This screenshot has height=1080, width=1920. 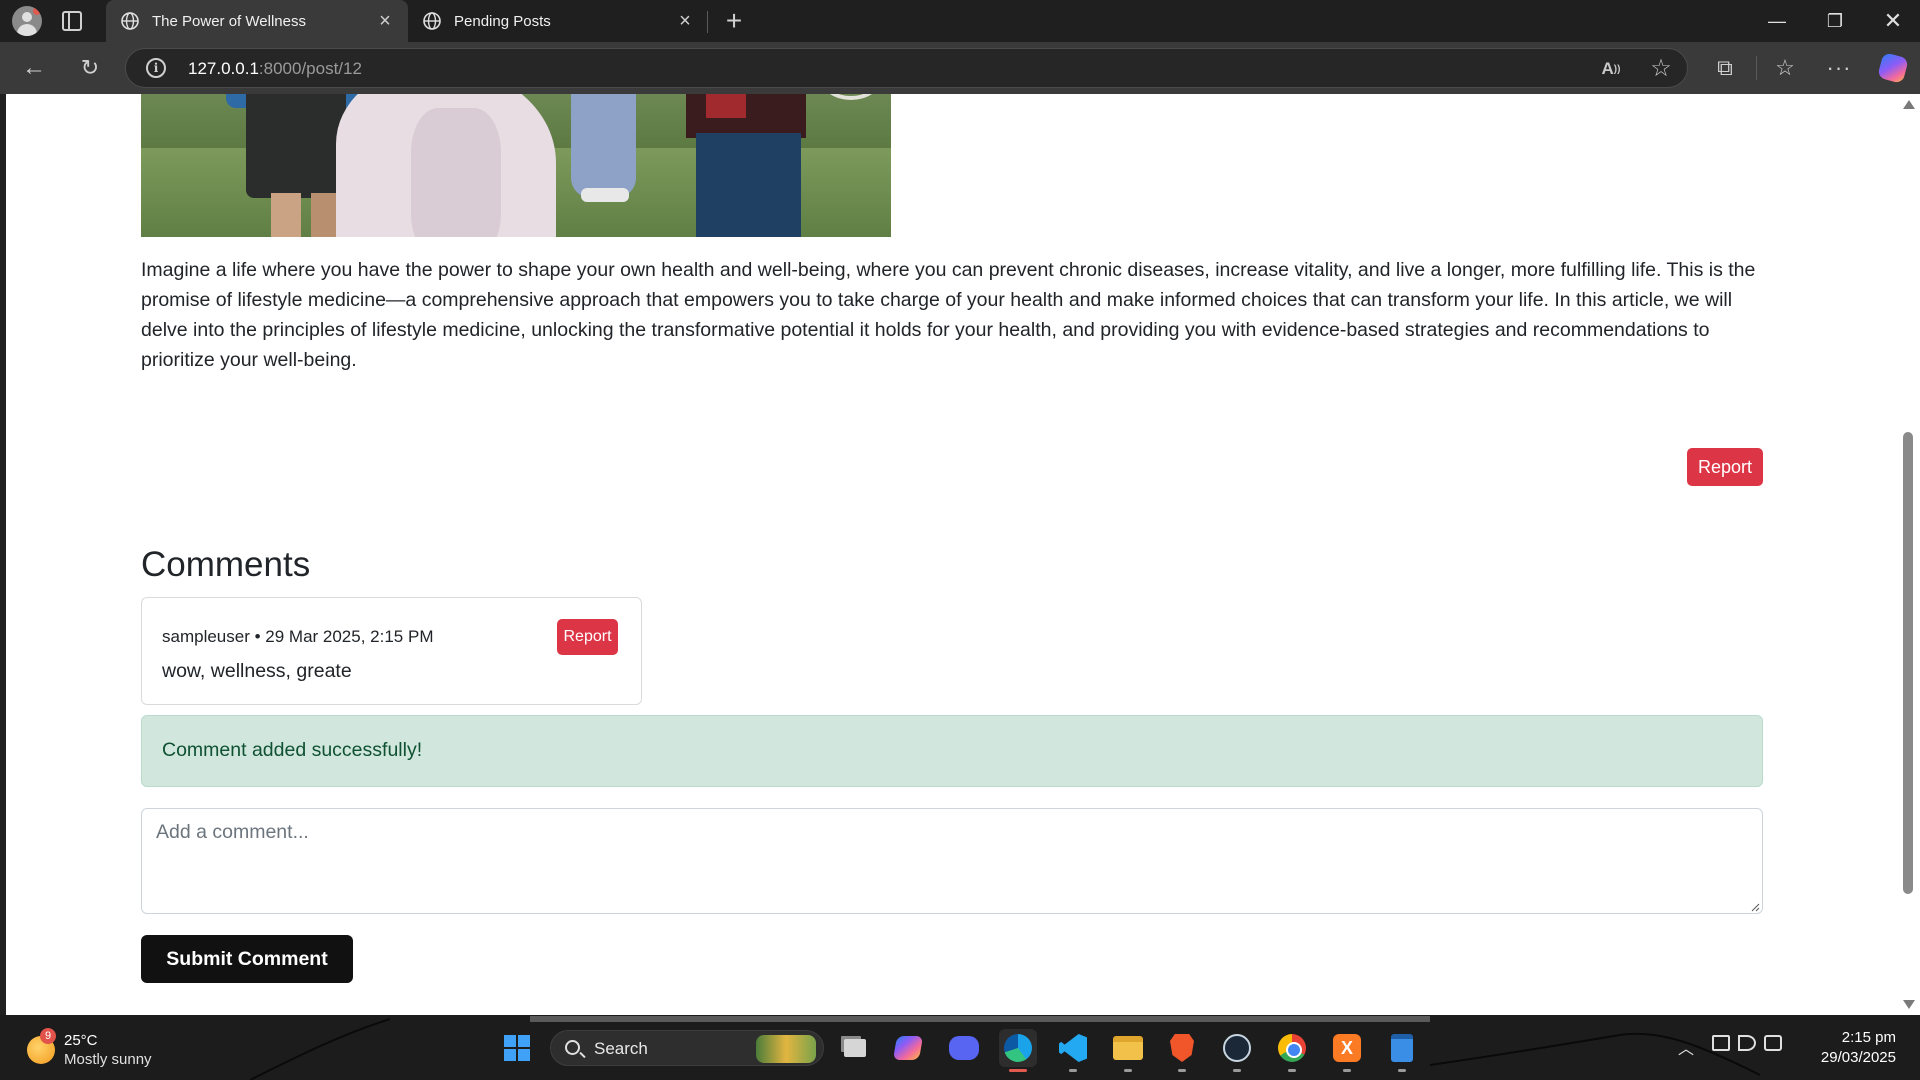 I want to click on address-bar: i 127.0.0.1:8000/post/12 A)) ☆, so click(x=906, y=68).